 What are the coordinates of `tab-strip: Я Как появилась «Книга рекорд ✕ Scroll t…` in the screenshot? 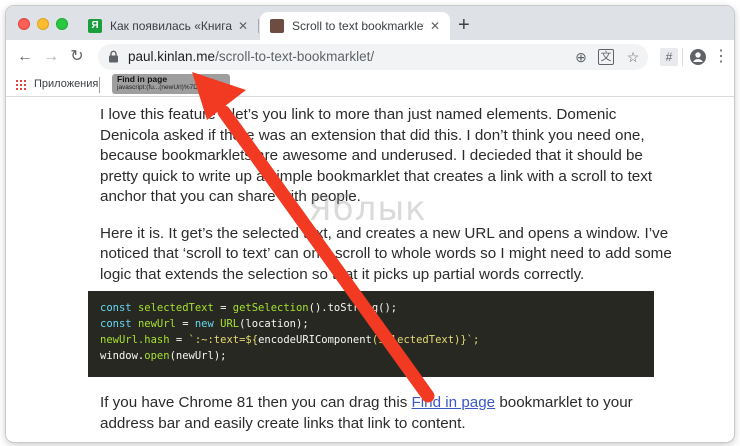 It's located at (370, 23).